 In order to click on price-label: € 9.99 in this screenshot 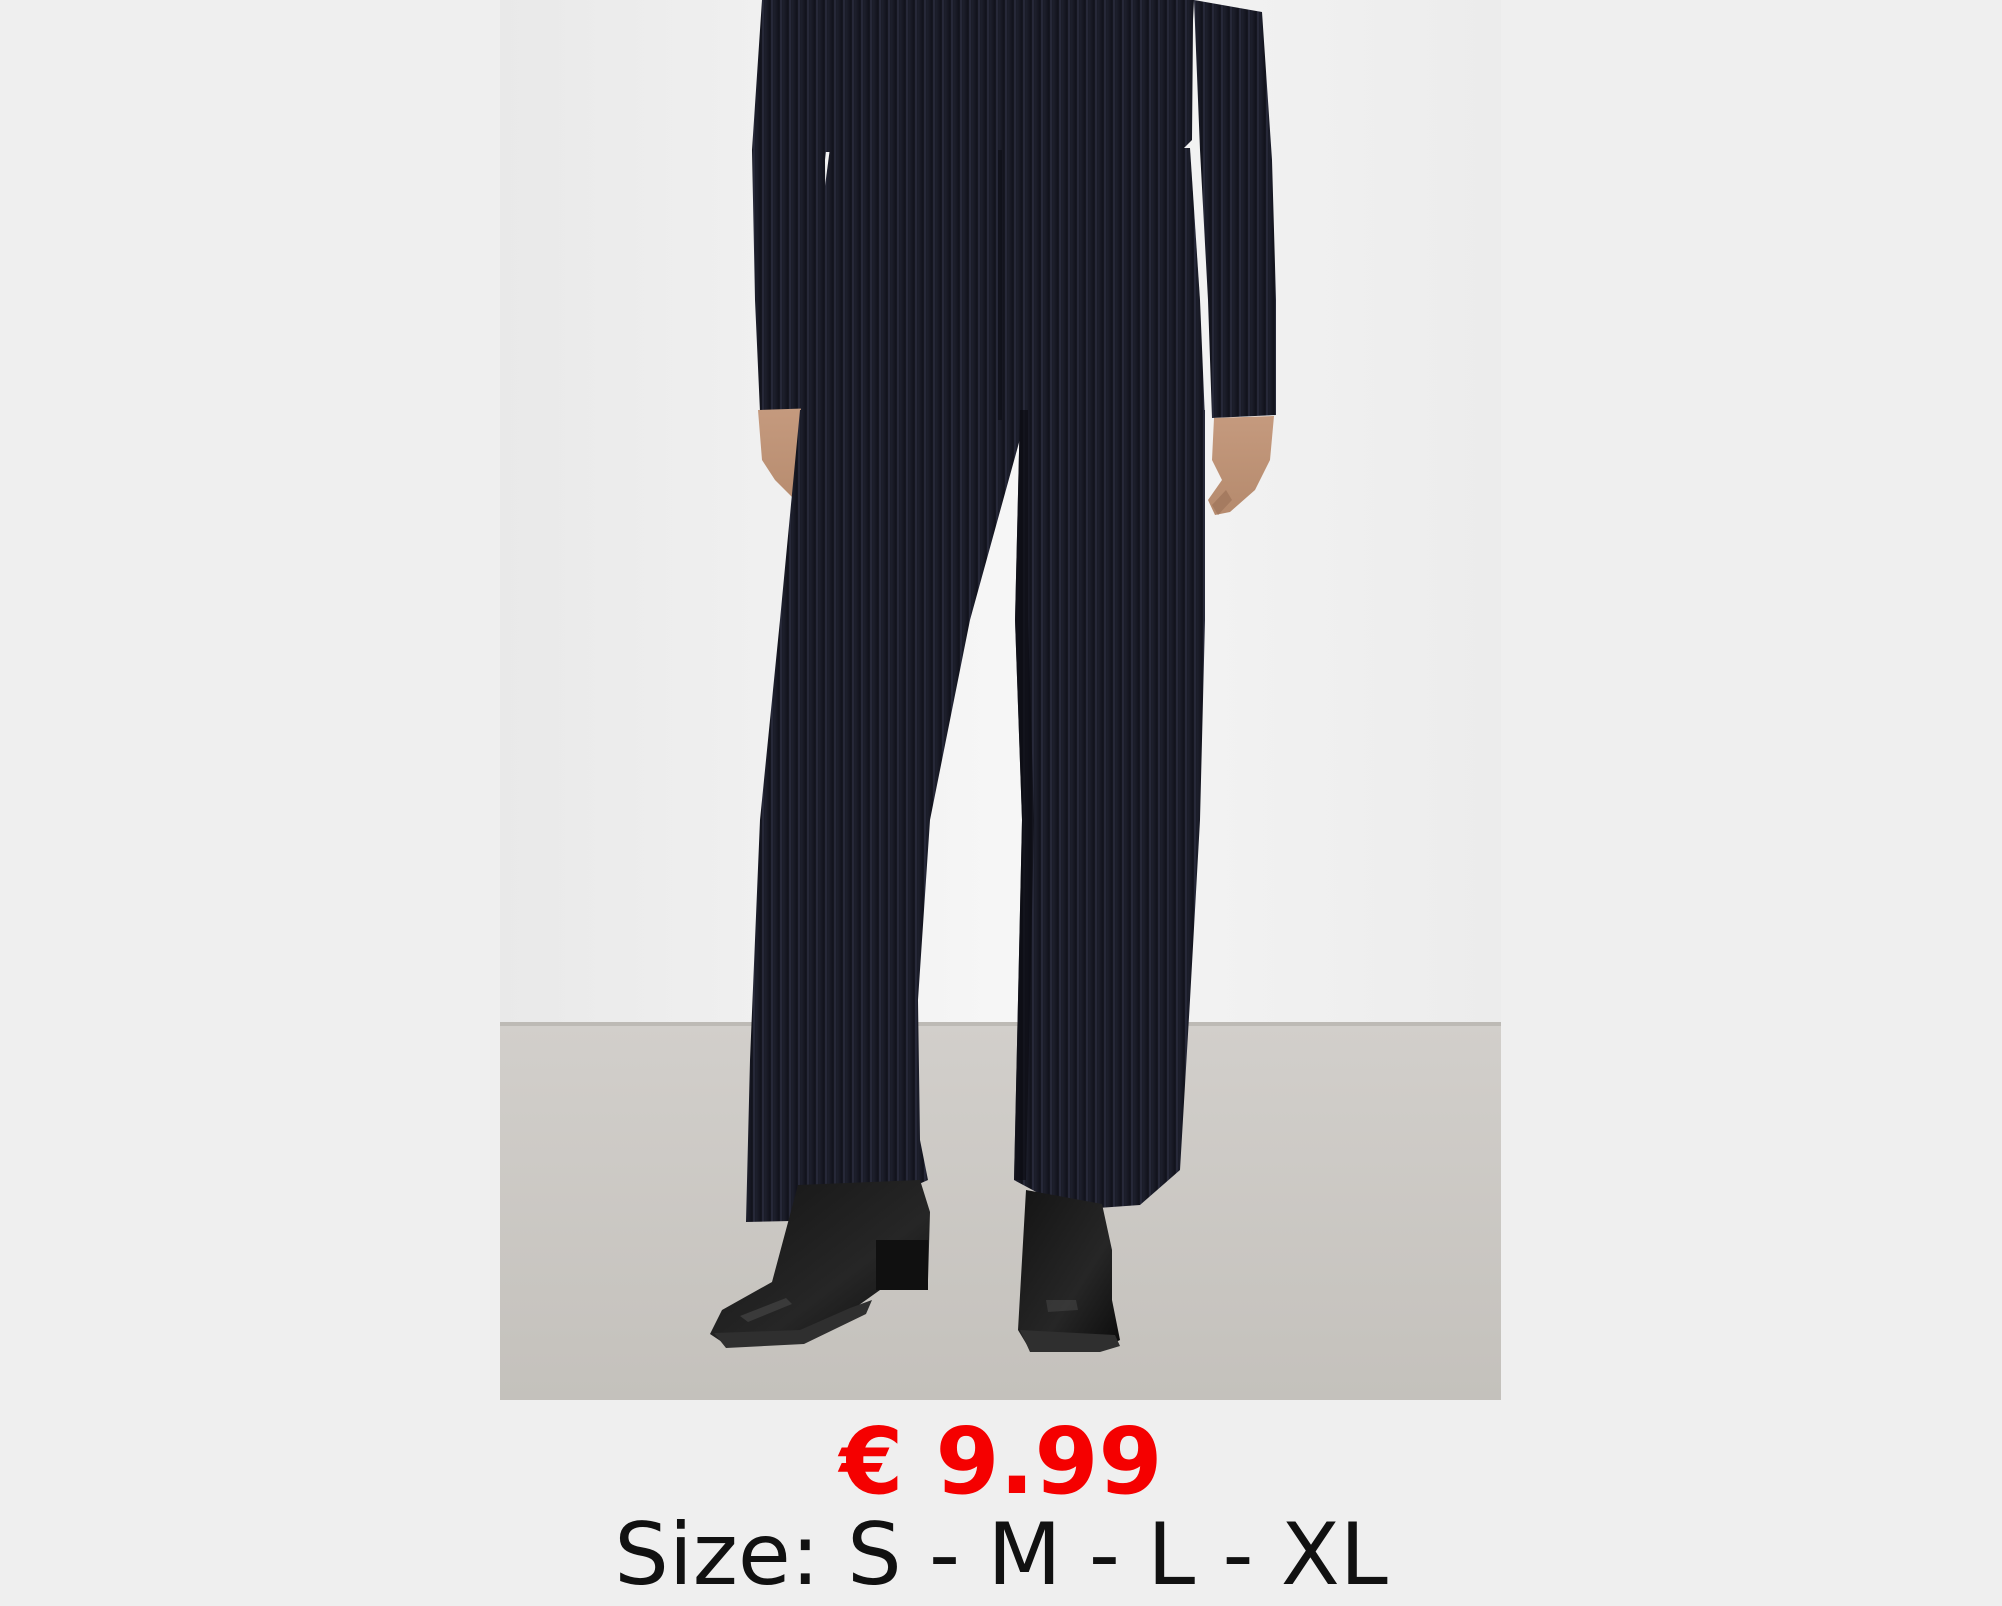, I will do `click(1001, 1461)`.